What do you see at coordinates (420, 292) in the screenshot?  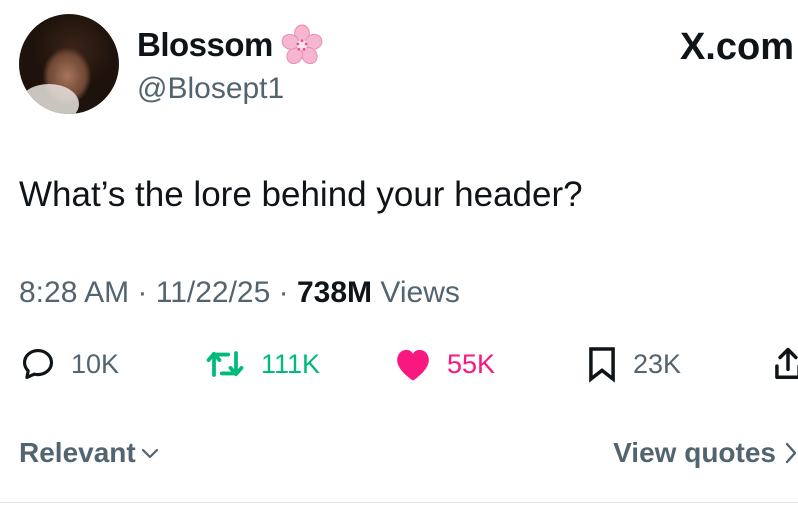 I see `views-label: Views` at bounding box center [420, 292].